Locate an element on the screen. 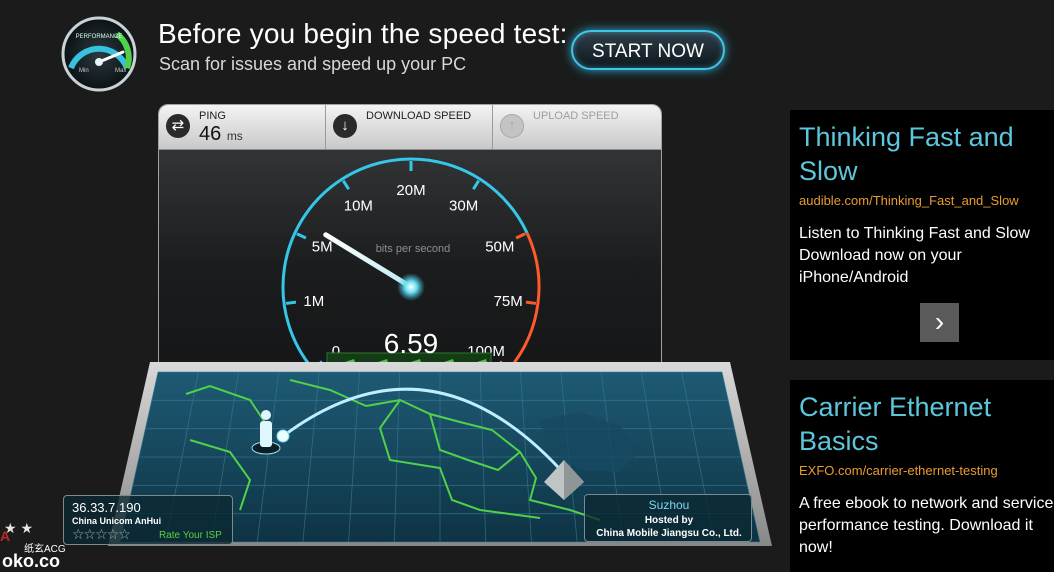 This screenshot has width=1054, height=572. ad-title: Carrier Ethernet Basics is located at coordinates (924, 424).